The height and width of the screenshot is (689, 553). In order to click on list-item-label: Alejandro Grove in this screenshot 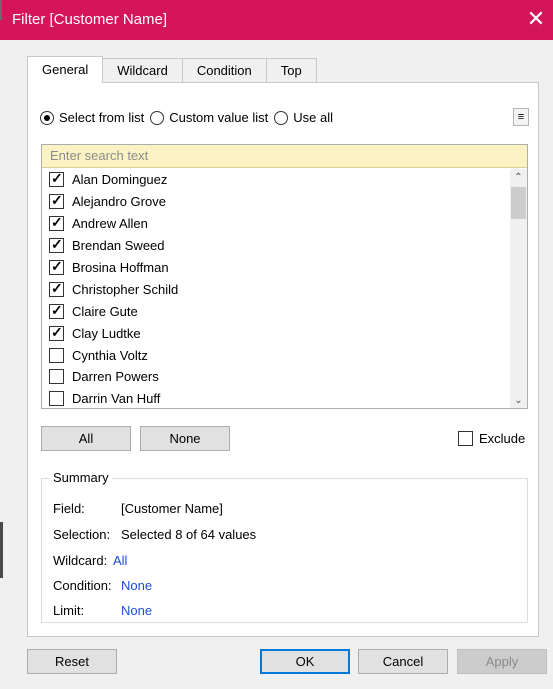, I will do `click(119, 202)`.